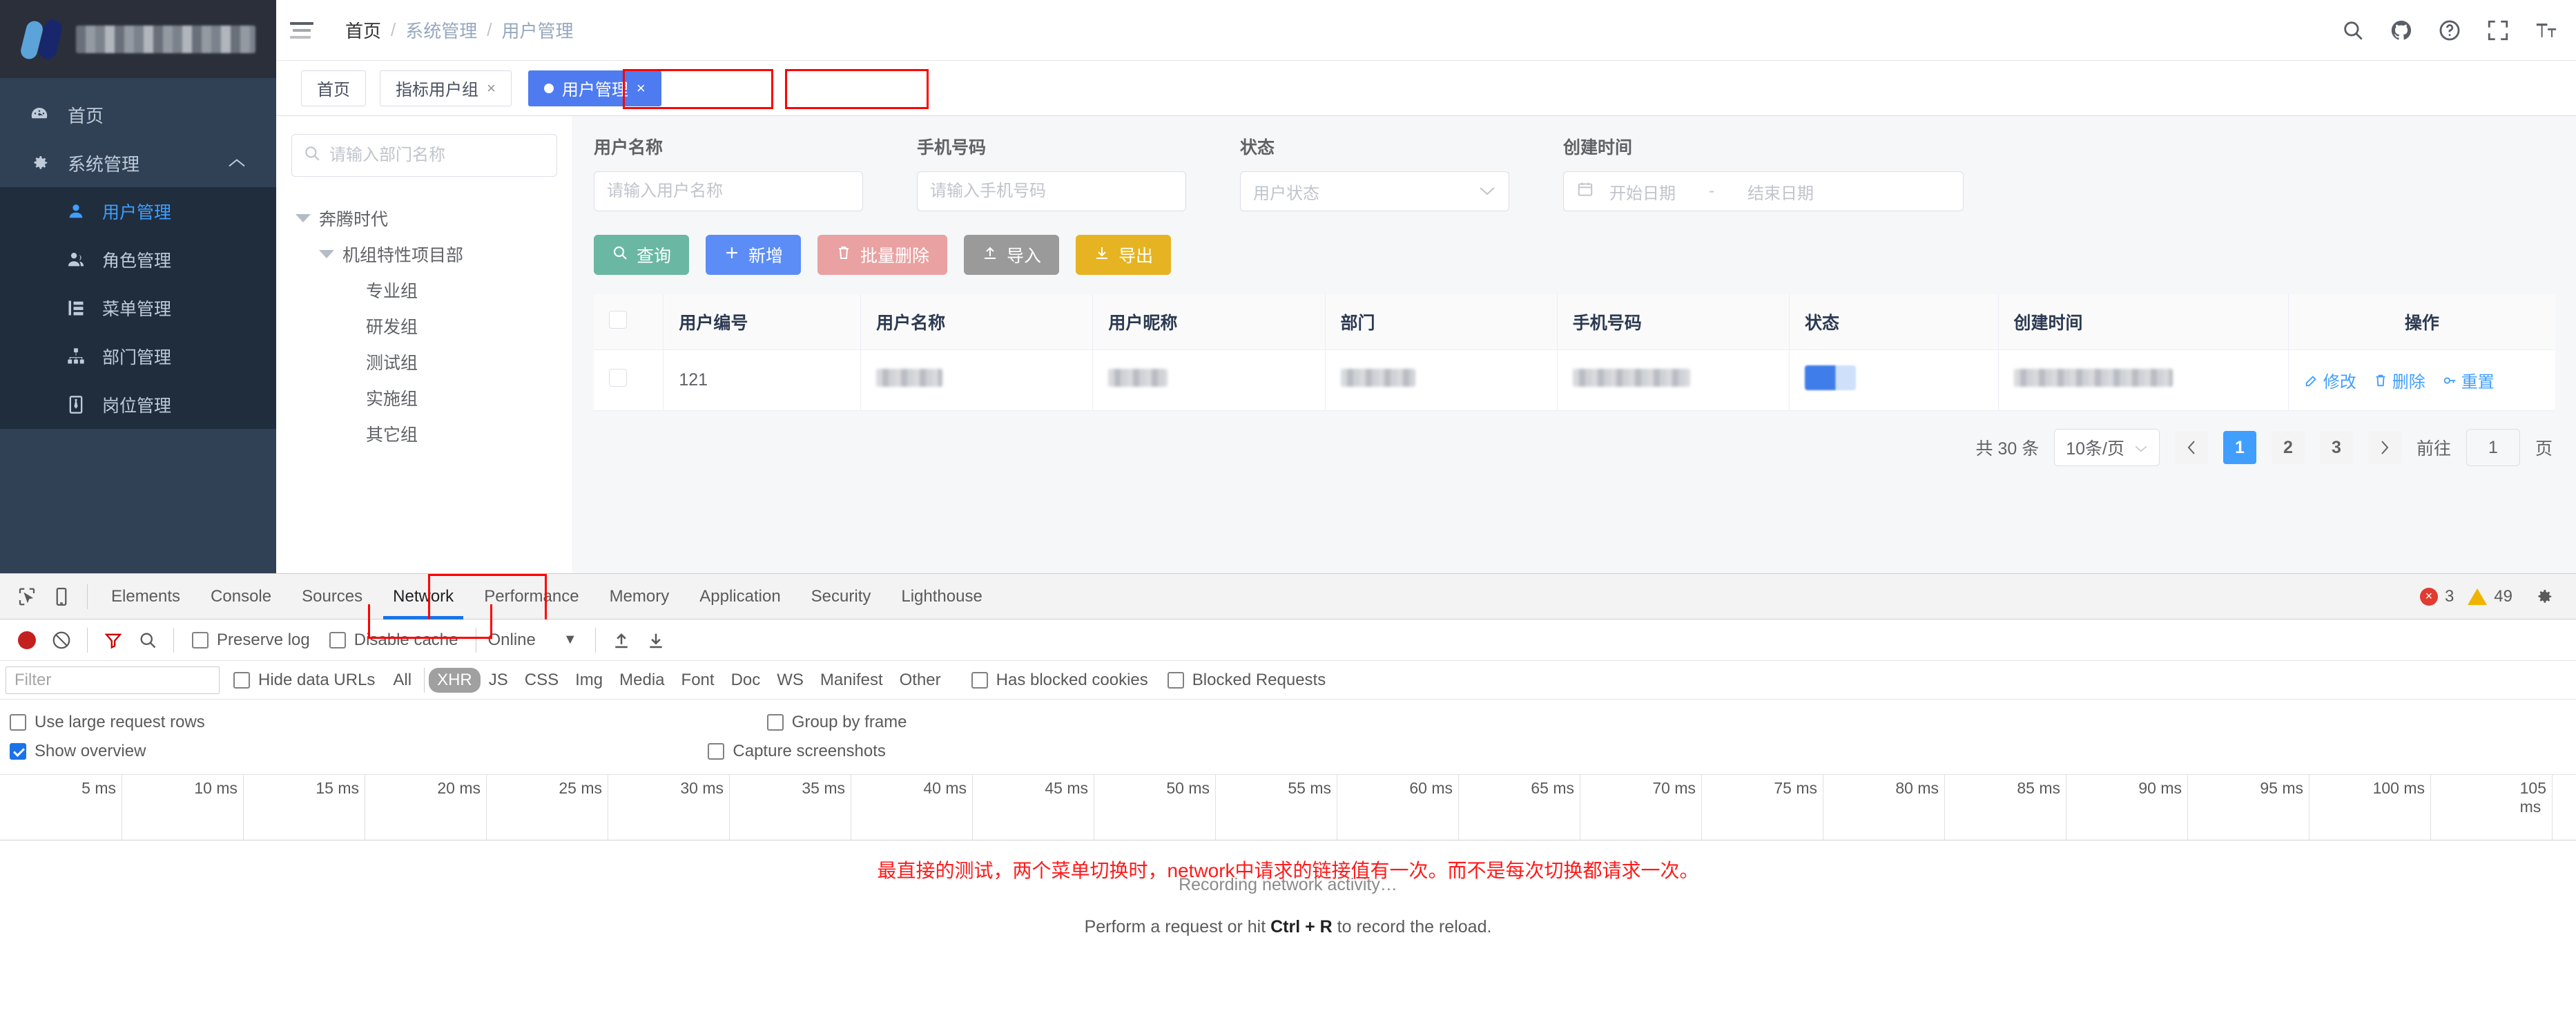 Image resolution: width=2576 pixels, height=1009 pixels. Describe the element at coordinates (61, 640) in the screenshot. I see `clear-icon` at that location.